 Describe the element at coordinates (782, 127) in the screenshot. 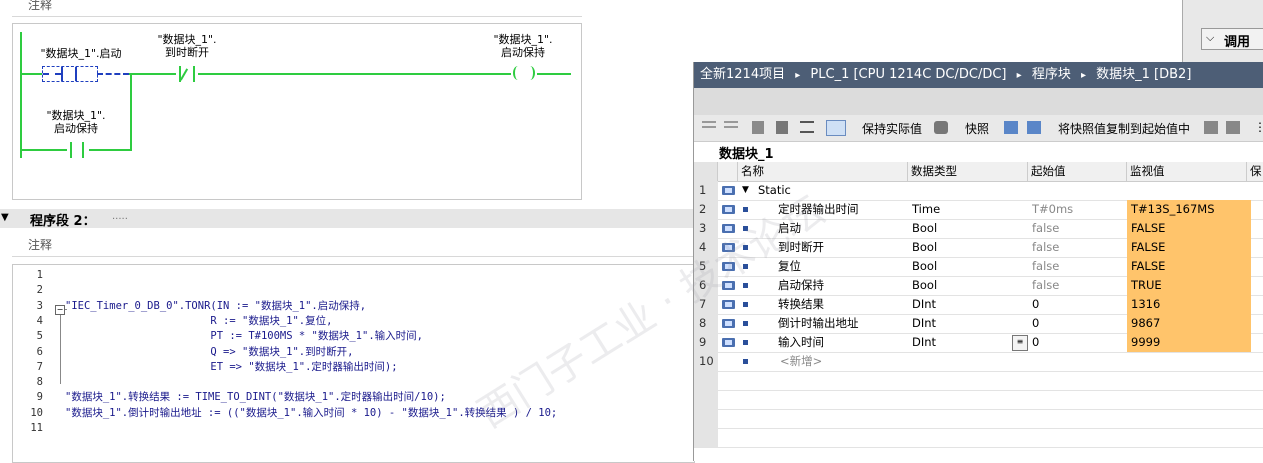

I see `edit-icon` at that location.